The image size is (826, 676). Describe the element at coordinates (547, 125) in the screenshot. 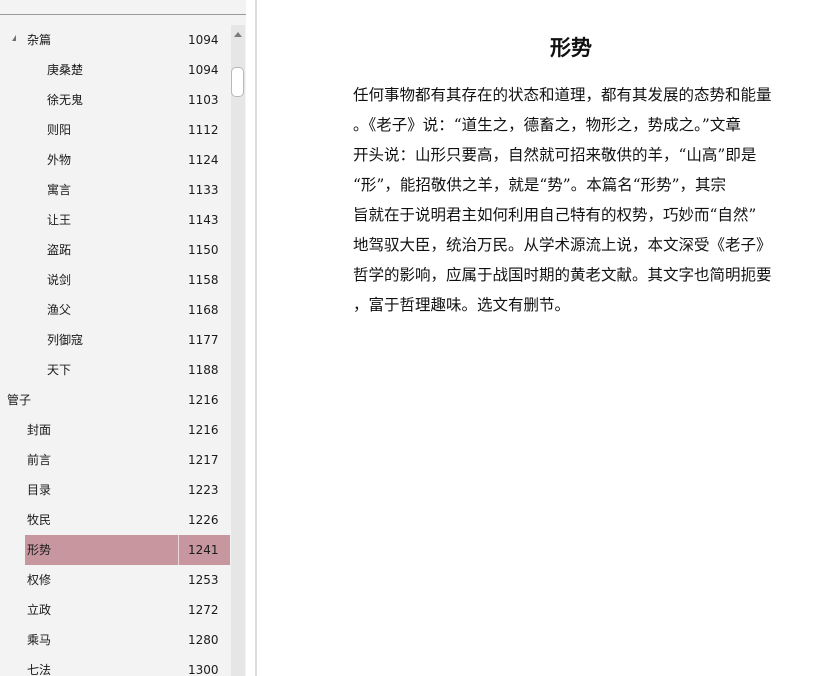

I see `article-line: 。《老子》说：“道生之，德畜之，物形之，势成之。”文章` at that location.